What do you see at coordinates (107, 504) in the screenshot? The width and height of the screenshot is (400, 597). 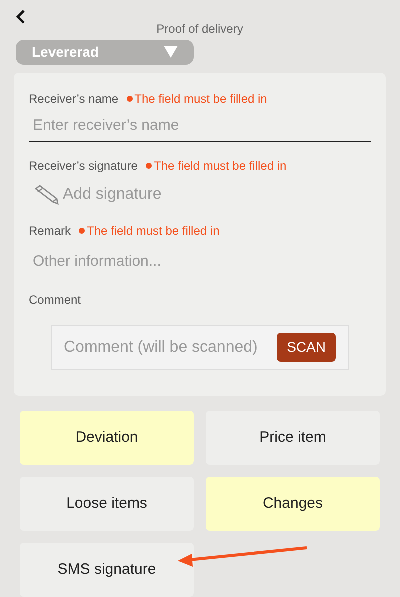 I see `action-button: Loose items` at bounding box center [107, 504].